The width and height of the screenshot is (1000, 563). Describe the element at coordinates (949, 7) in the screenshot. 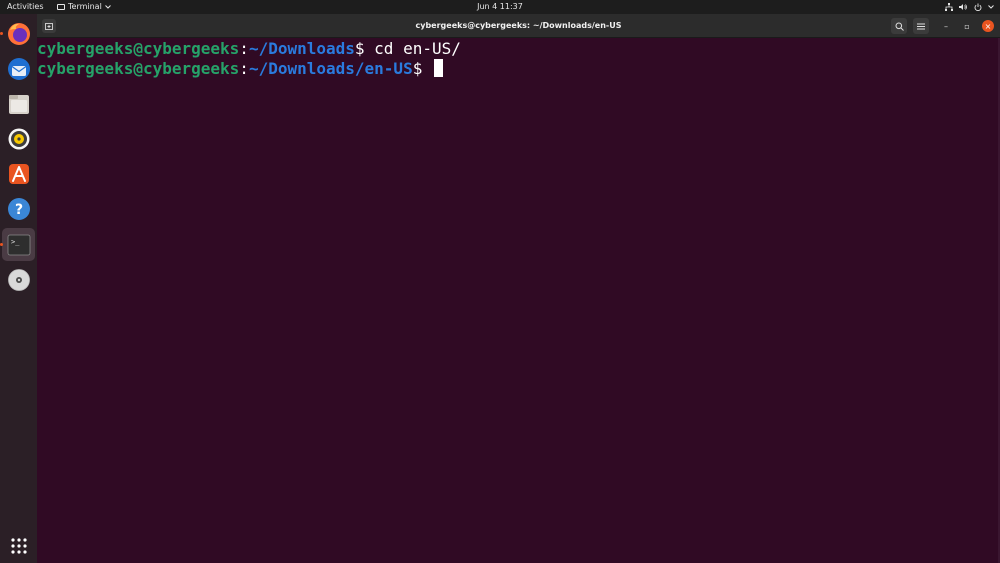

I see `network-icon` at that location.